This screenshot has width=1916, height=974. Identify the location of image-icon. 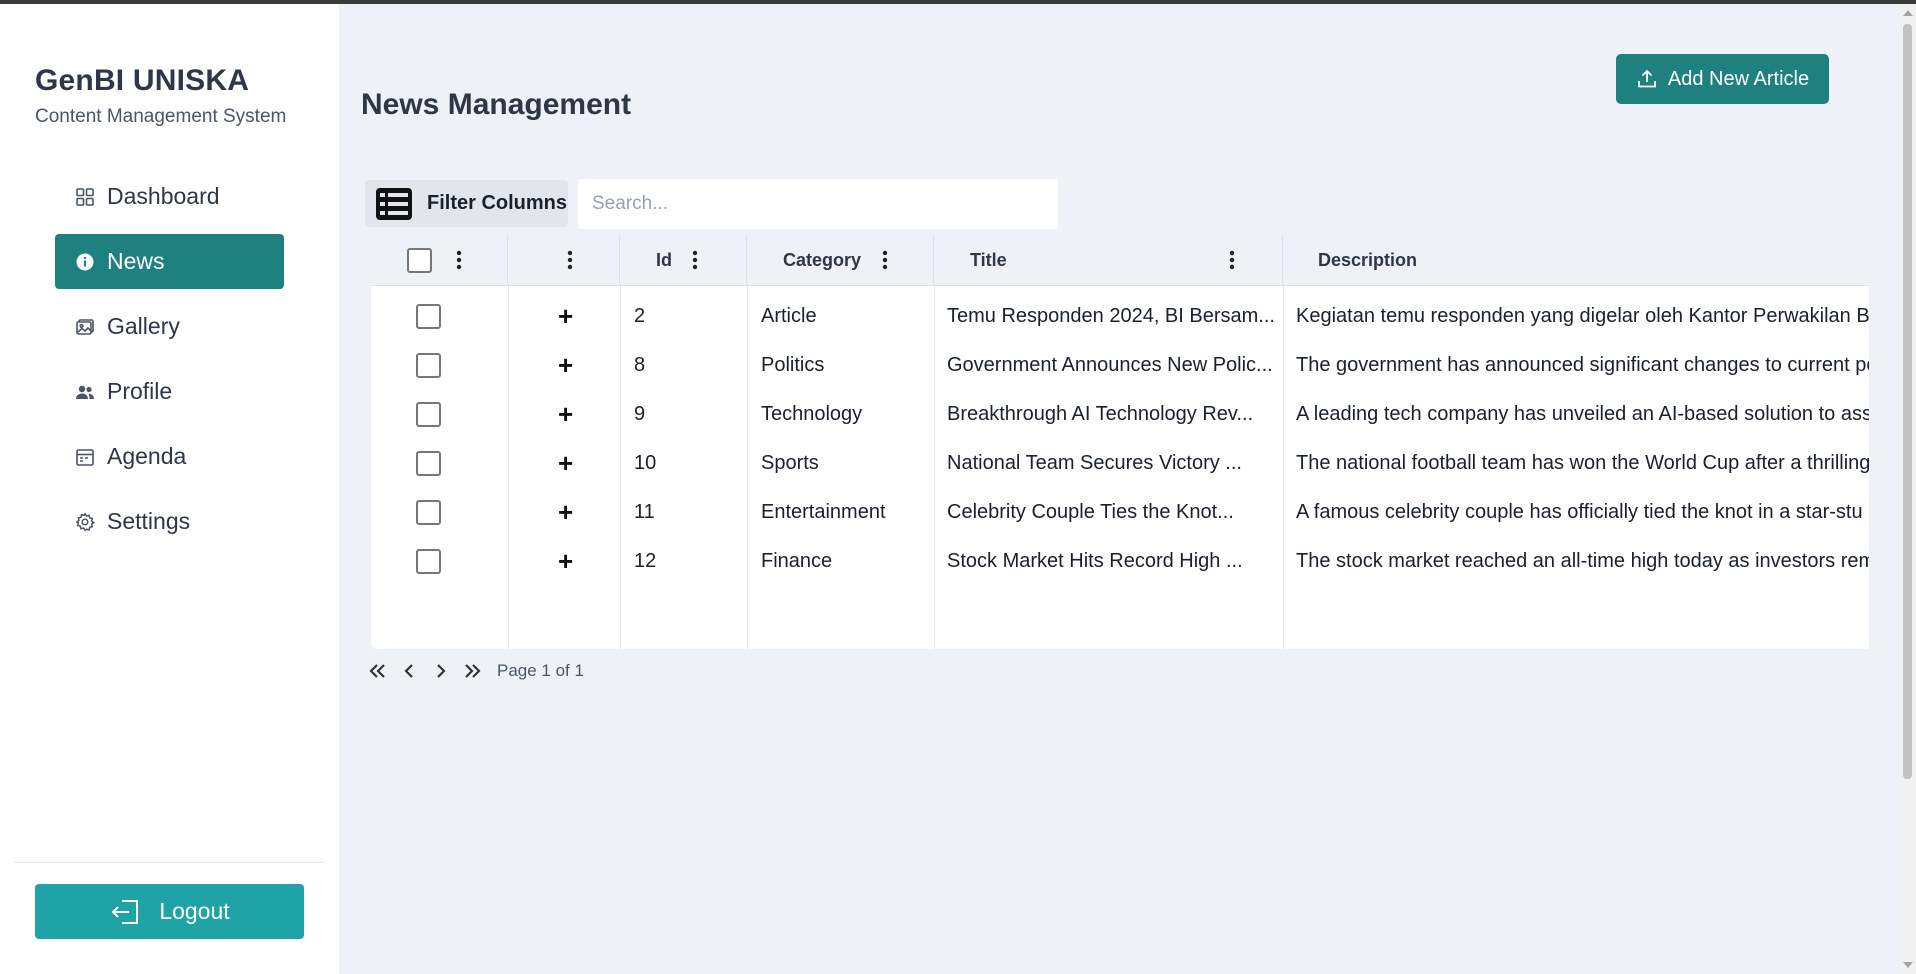
(85, 327).